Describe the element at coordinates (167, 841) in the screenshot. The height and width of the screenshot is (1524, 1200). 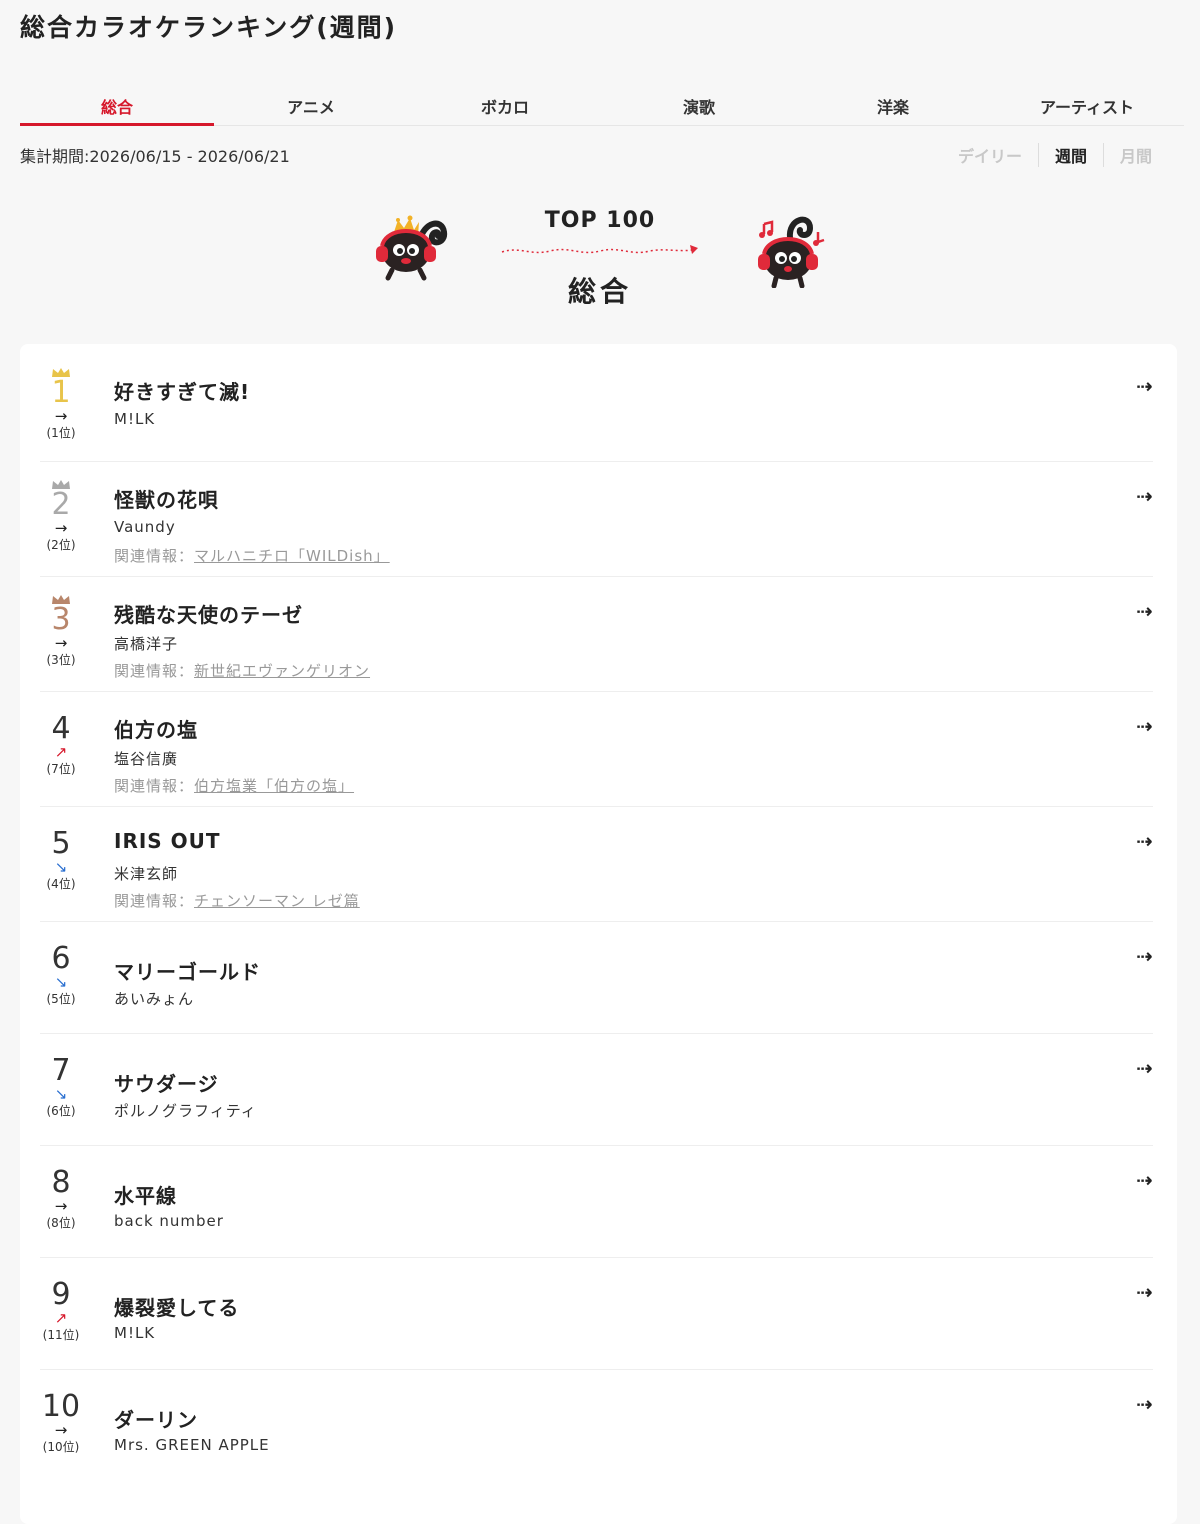
I see `song-title: IRIS OUT` at that location.